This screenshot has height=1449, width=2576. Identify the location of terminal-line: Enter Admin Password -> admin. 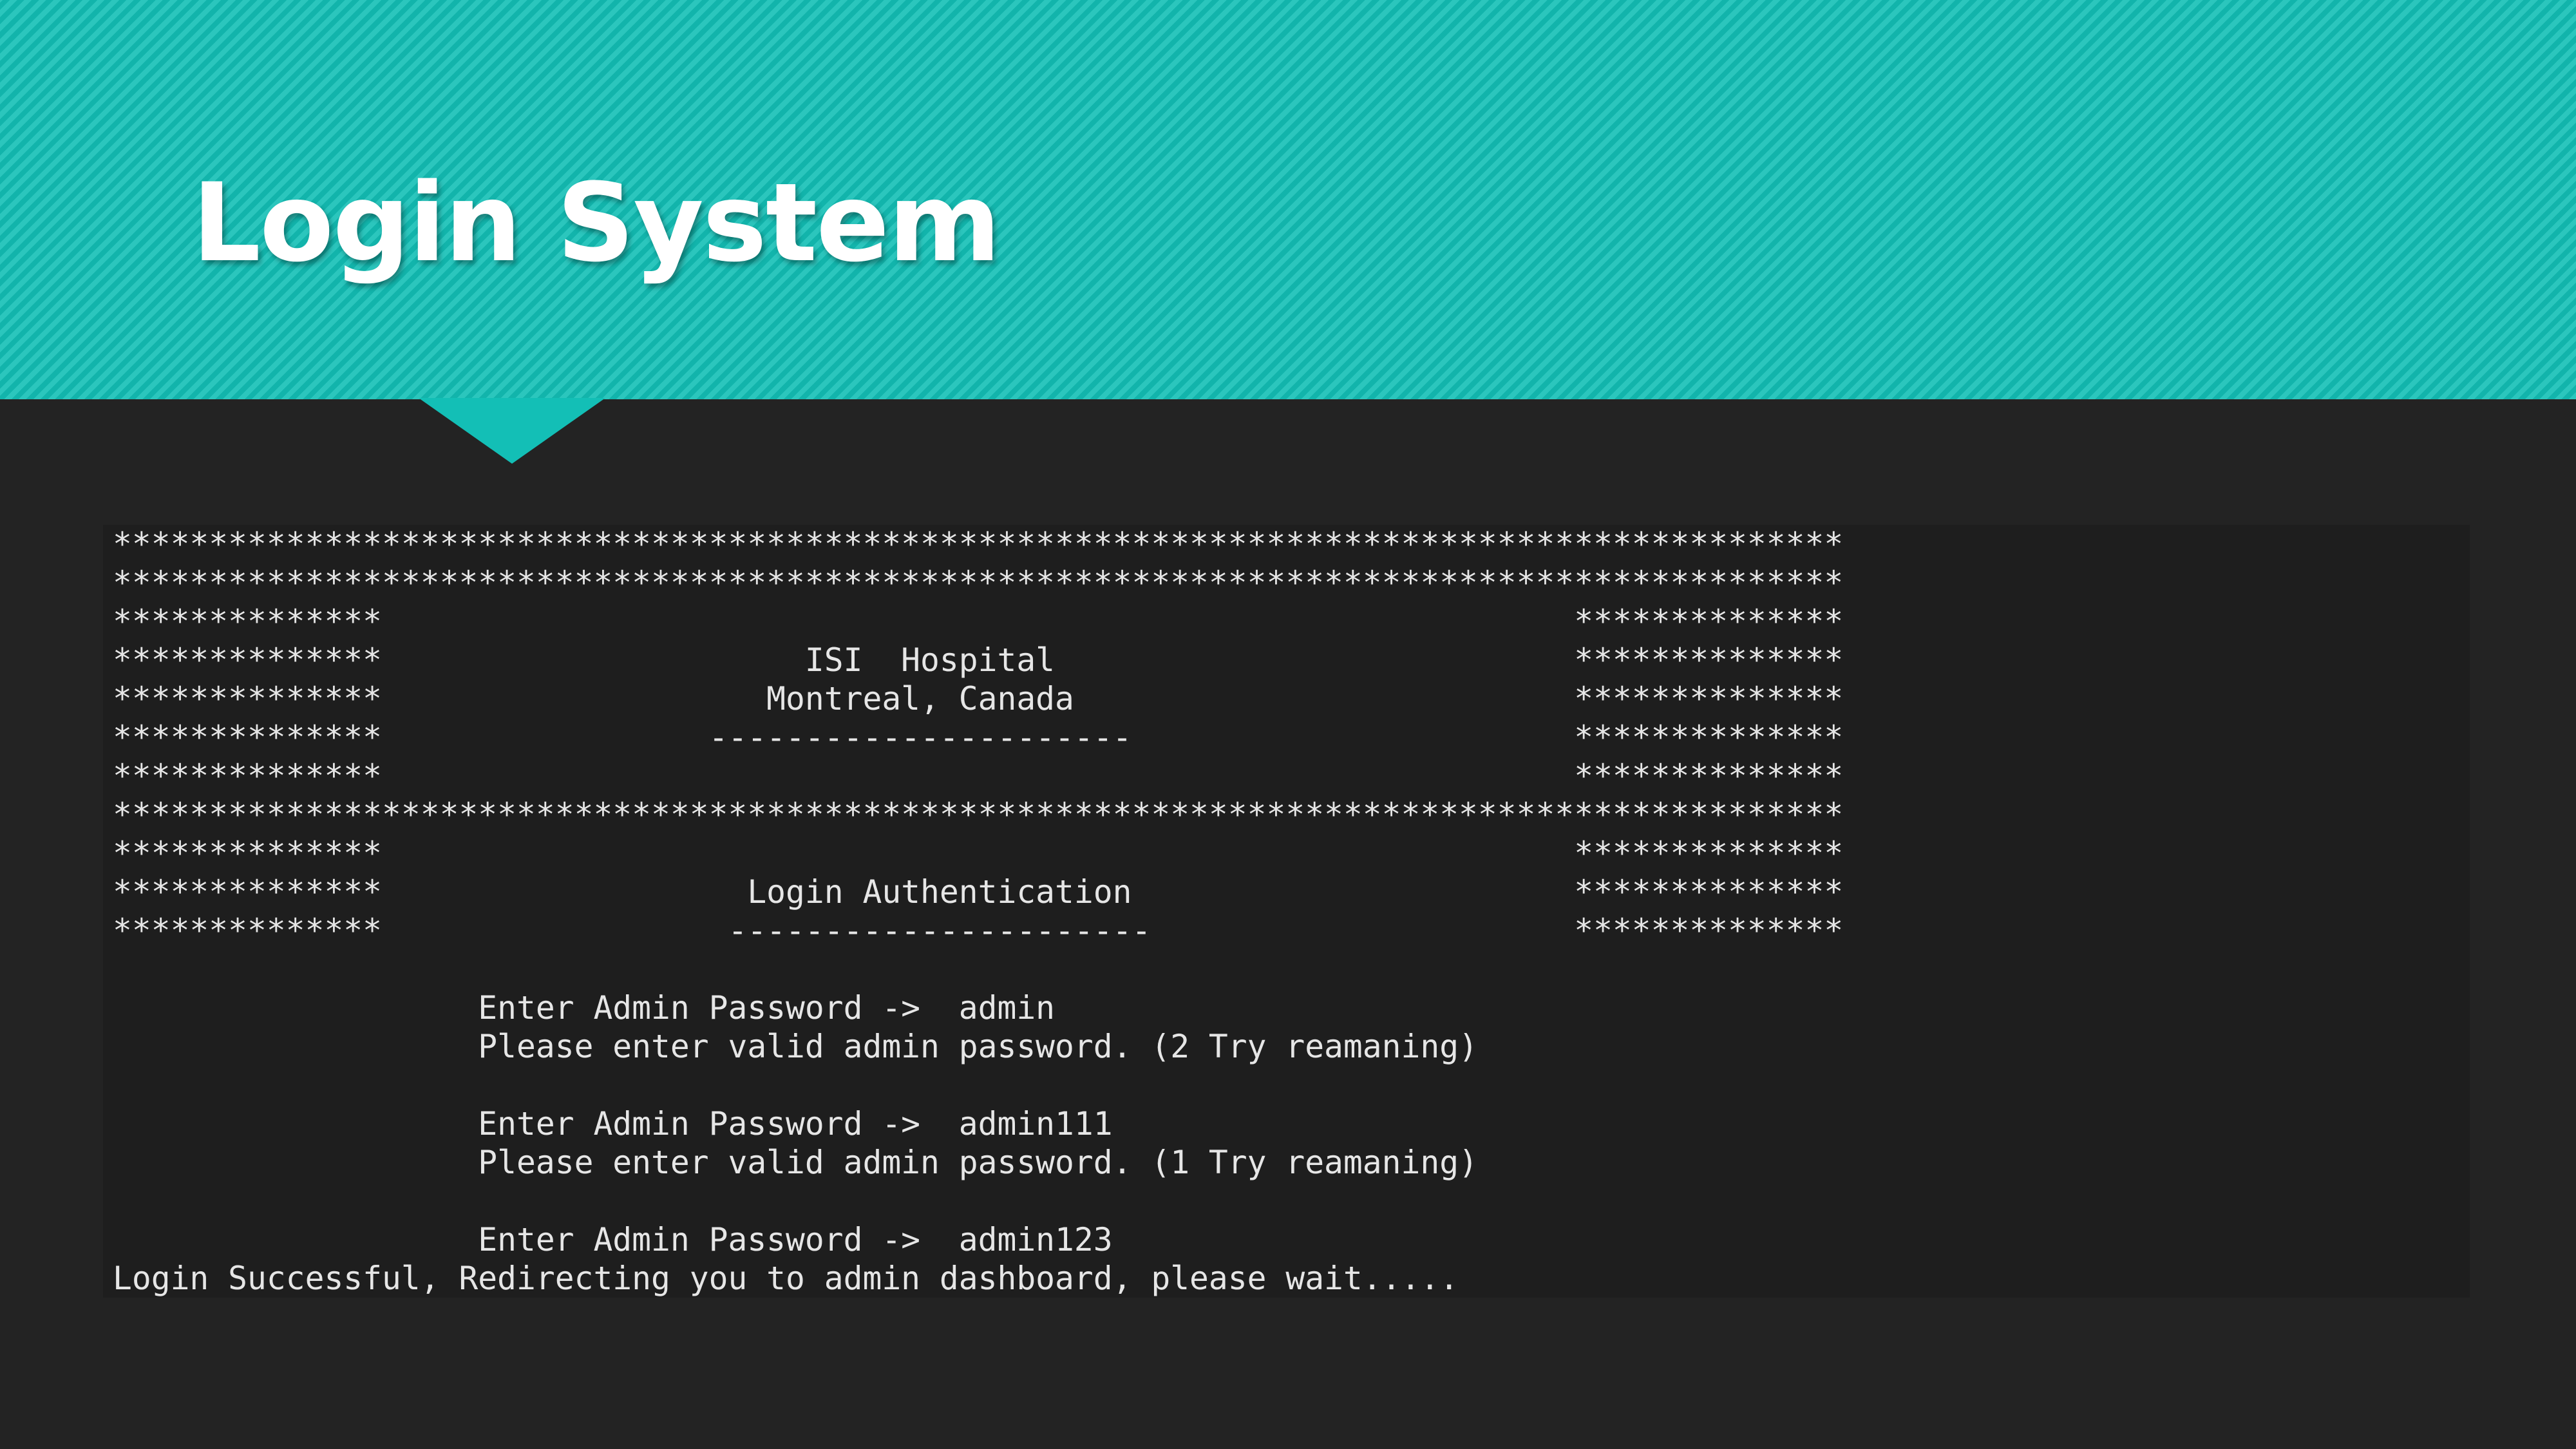
(585, 1008).